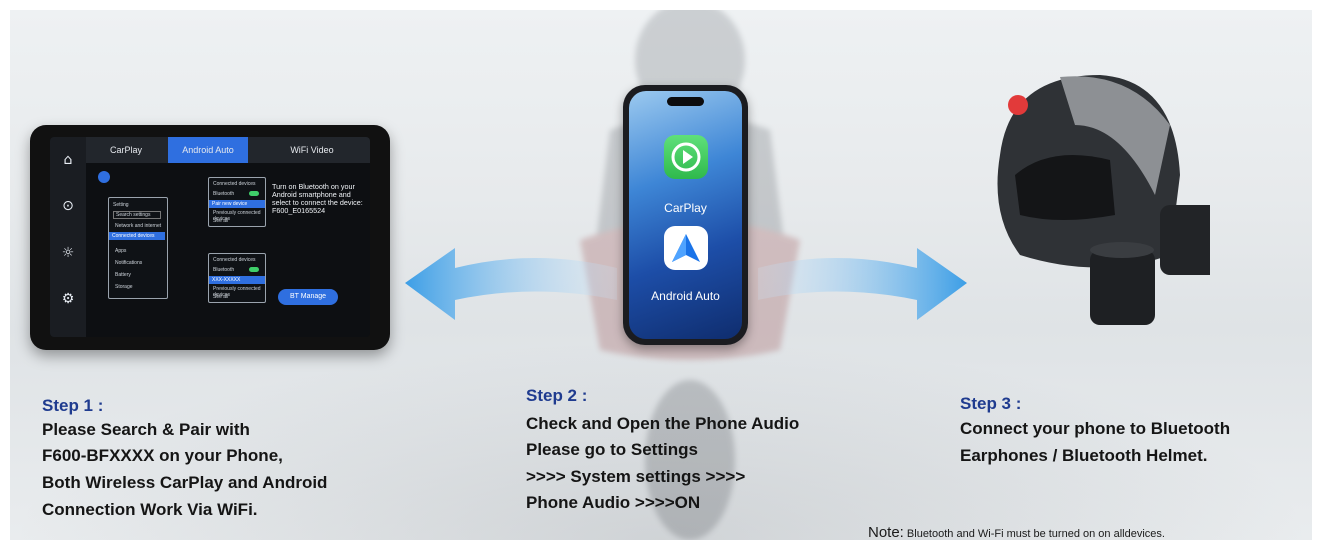 The width and height of the screenshot is (1322, 547). I want to click on mini-item-network: Network and internet, so click(138, 226).